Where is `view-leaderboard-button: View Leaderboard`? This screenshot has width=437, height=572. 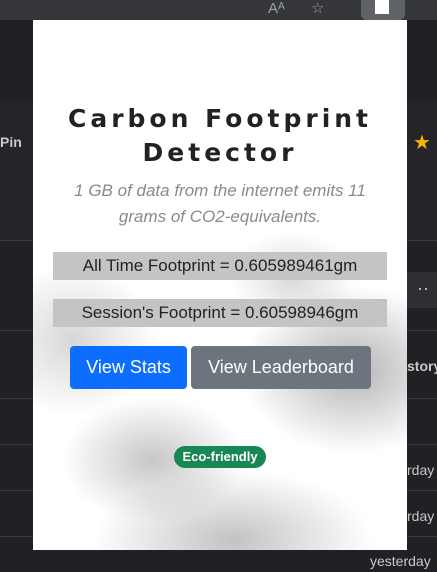 view-leaderboard-button: View Leaderboard is located at coordinates (281, 367).